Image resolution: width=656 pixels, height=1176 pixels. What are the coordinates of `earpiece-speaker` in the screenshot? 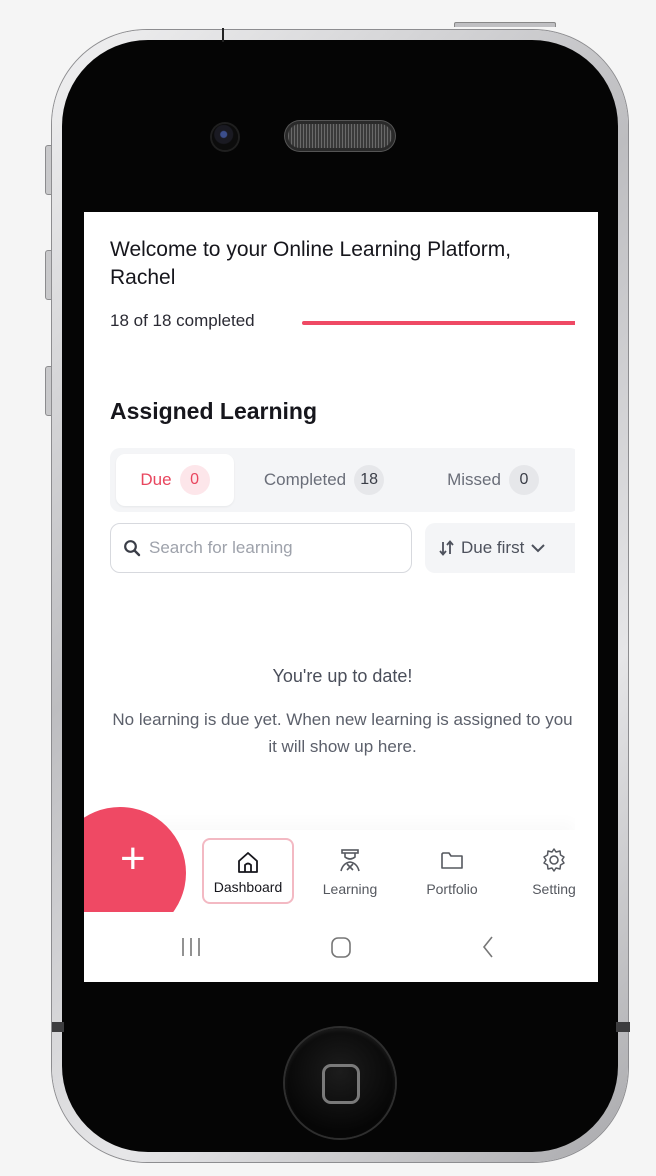 It's located at (340, 136).